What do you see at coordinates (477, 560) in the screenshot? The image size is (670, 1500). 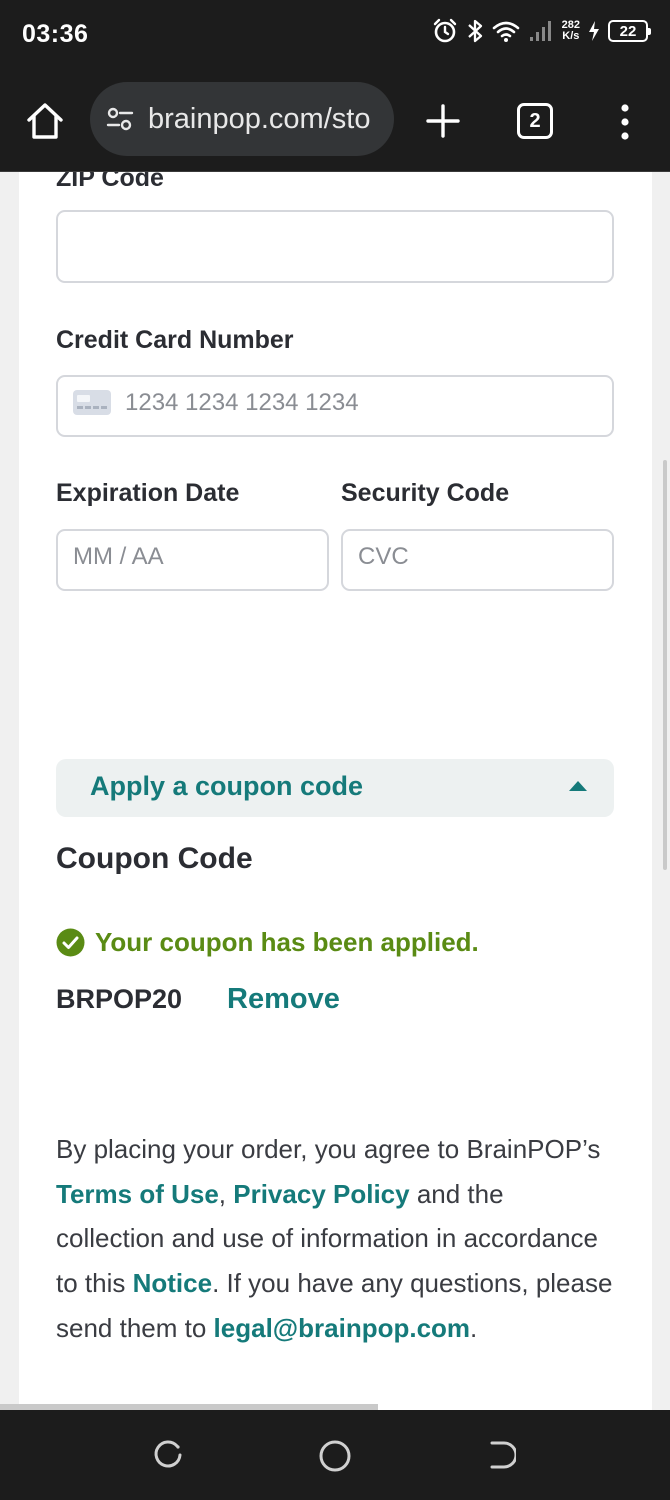 I see `security-code-input: CVC` at bounding box center [477, 560].